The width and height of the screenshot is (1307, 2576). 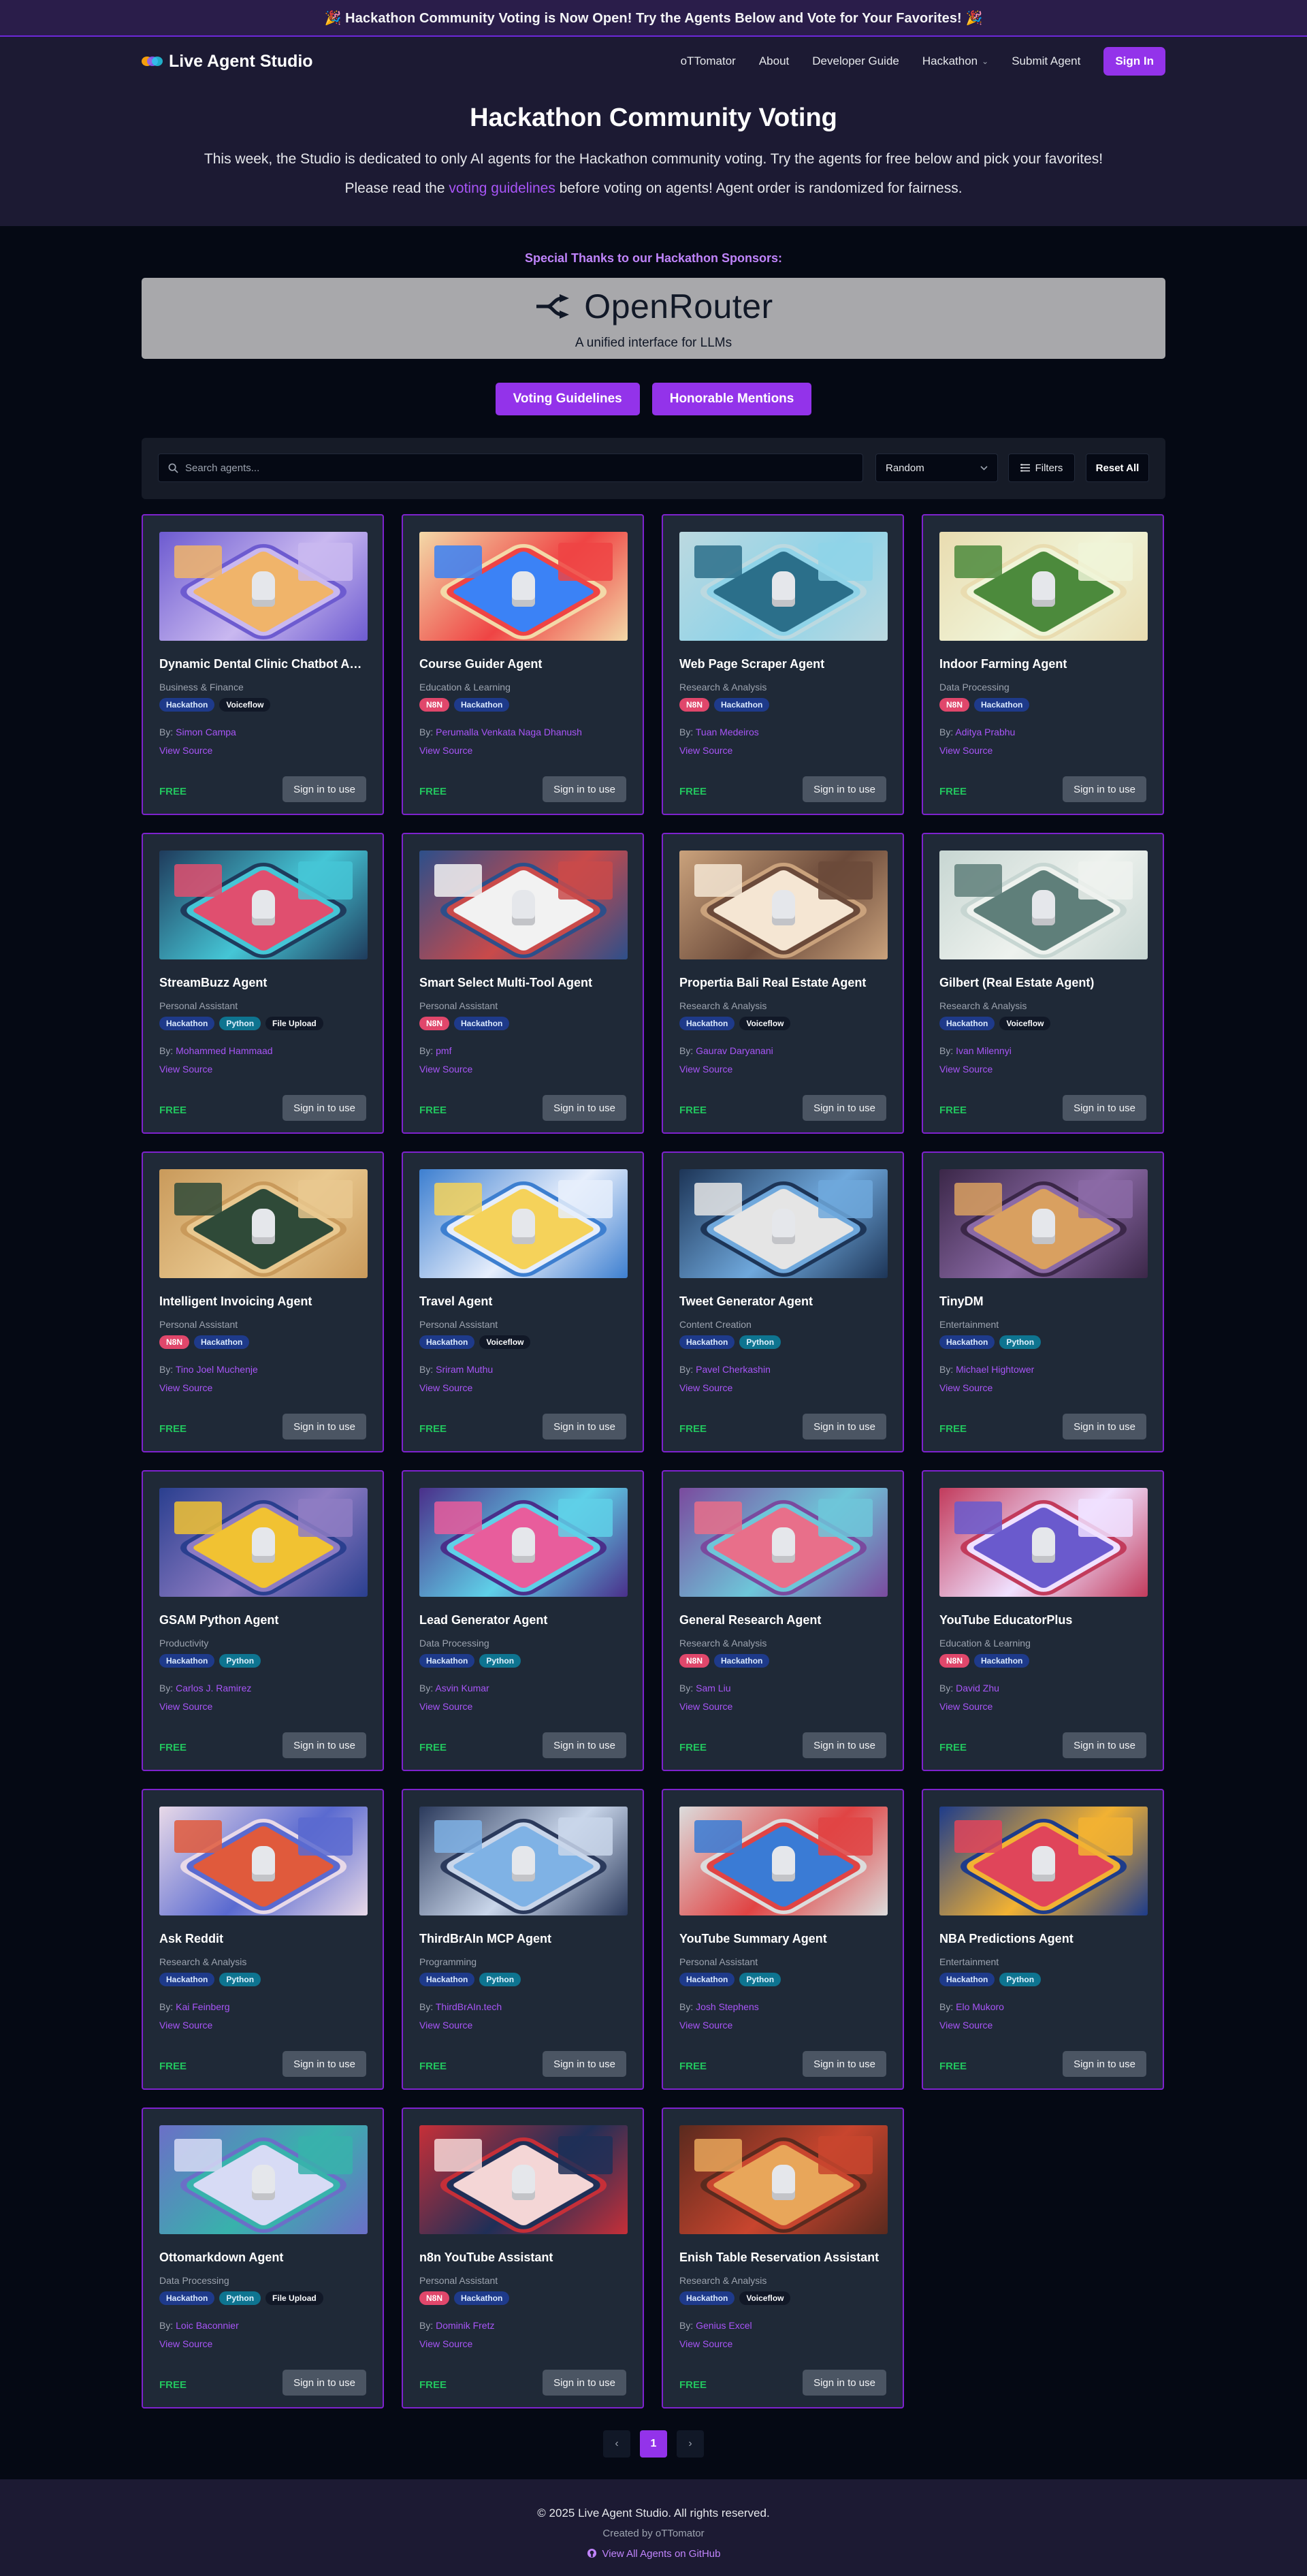 What do you see at coordinates (984, 1050) in the screenshot?
I see `author-link: Ivan Milennyi` at bounding box center [984, 1050].